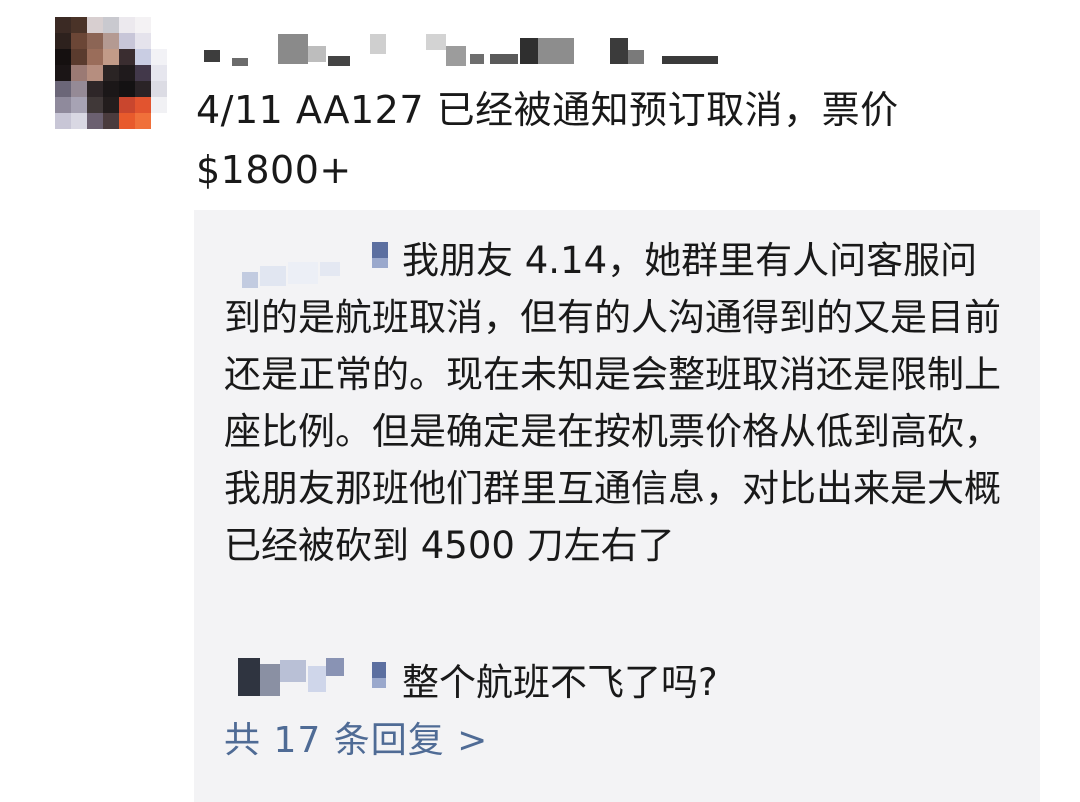 The height and width of the screenshot is (802, 1080). Describe the element at coordinates (470, 52) in the screenshot. I see `commenter-name` at that location.